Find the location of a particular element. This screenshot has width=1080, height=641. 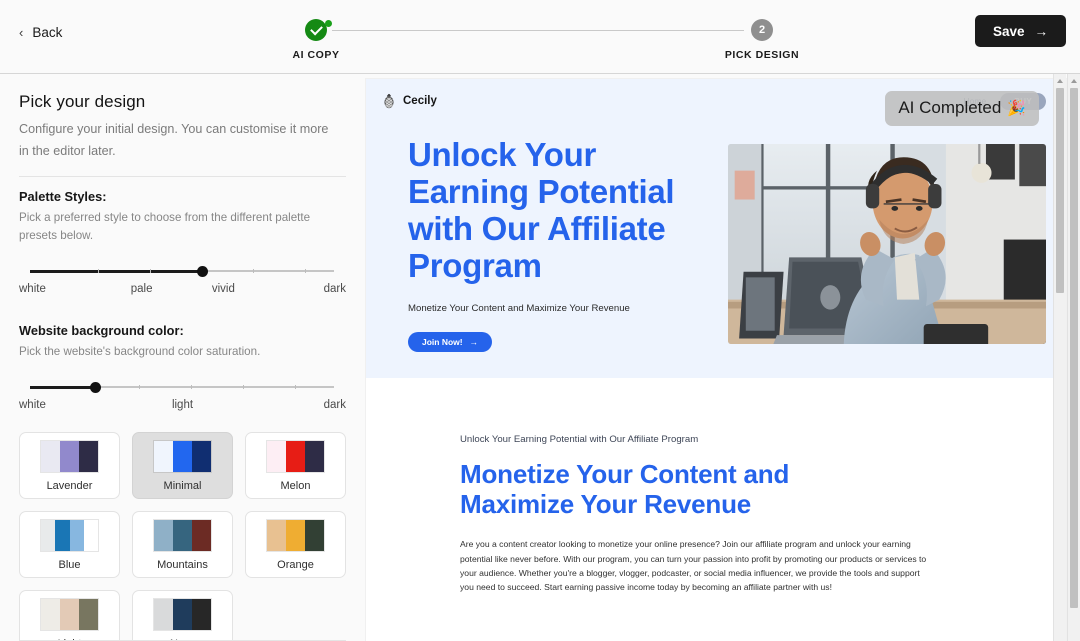

palette-card-melon: Melon is located at coordinates (295, 466).